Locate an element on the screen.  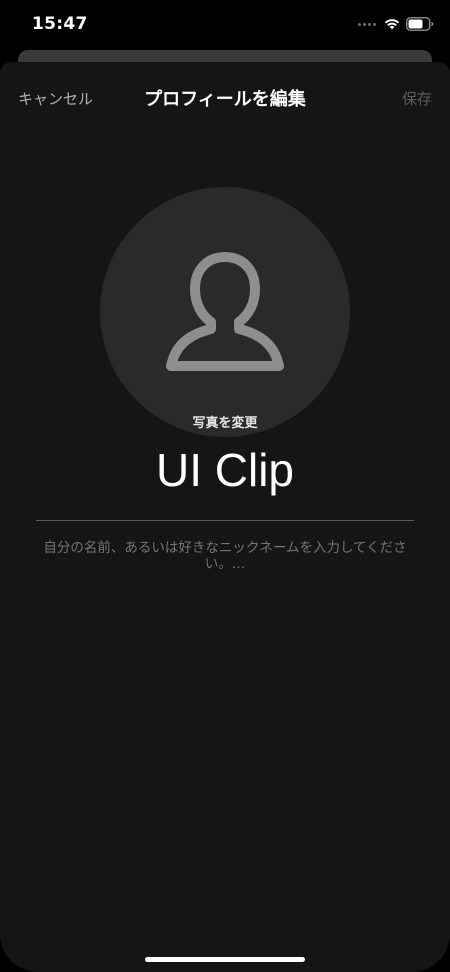
wifi-icon is located at coordinates (392, 24).